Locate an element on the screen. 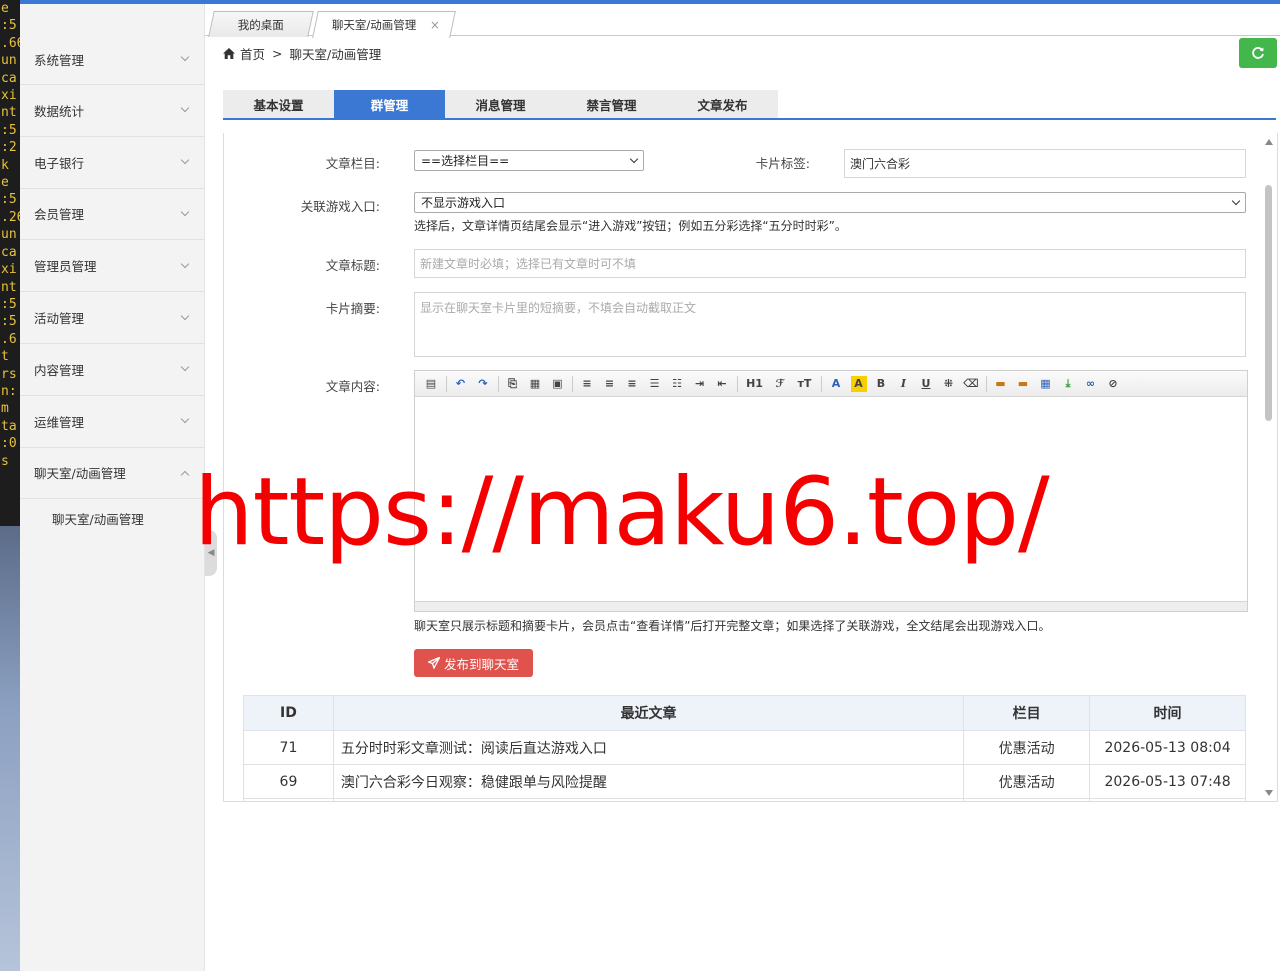 This screenshot has height=971, width=1280. align-center-icon: ≡ is located at coordinates (610, 384).